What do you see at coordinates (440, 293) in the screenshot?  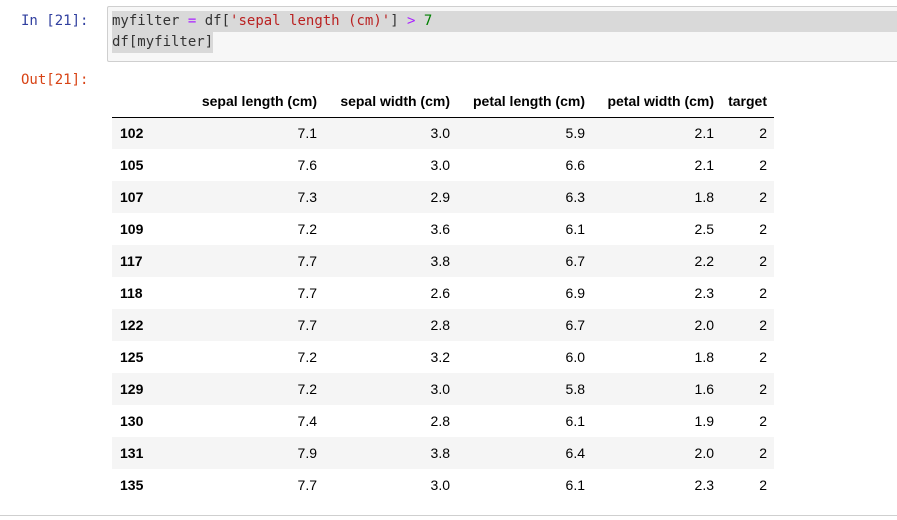 I see `table-cell: 2.6` at bounding box center [440, 293].